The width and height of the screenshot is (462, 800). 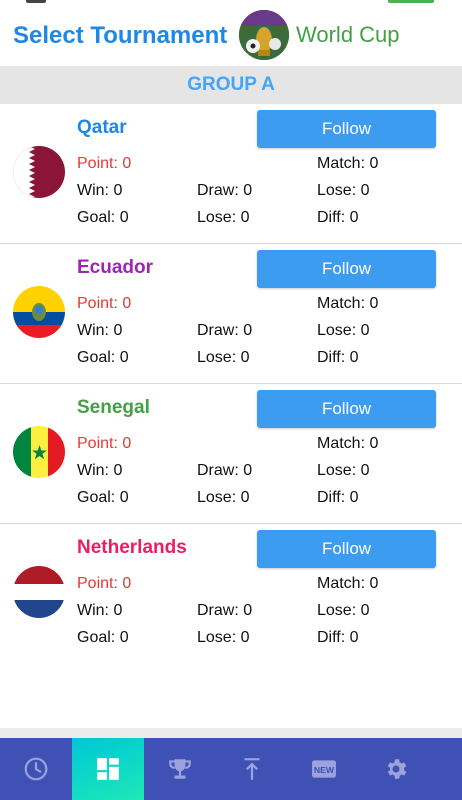 I want to click on team-name: Netherlands, so click(x=132, y=547).